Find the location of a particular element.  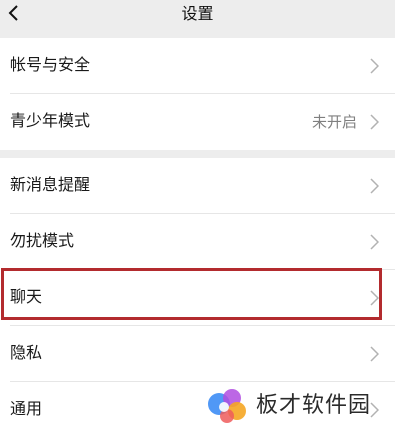

settings-item-value: 未开启 is located at coordinates (334, 122).